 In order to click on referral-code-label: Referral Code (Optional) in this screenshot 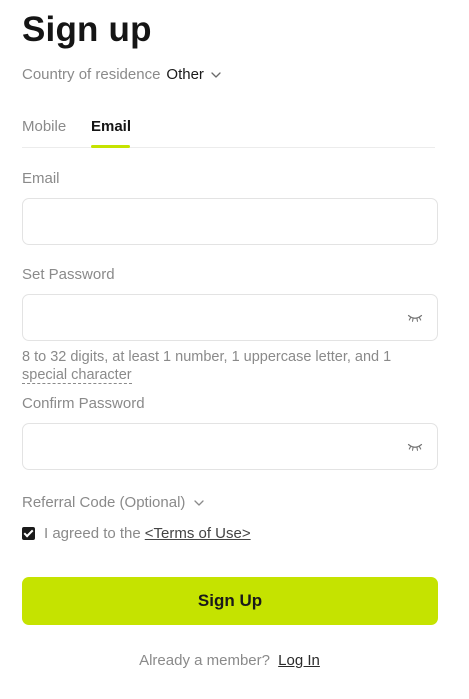, I will do `click(104, 502)`.